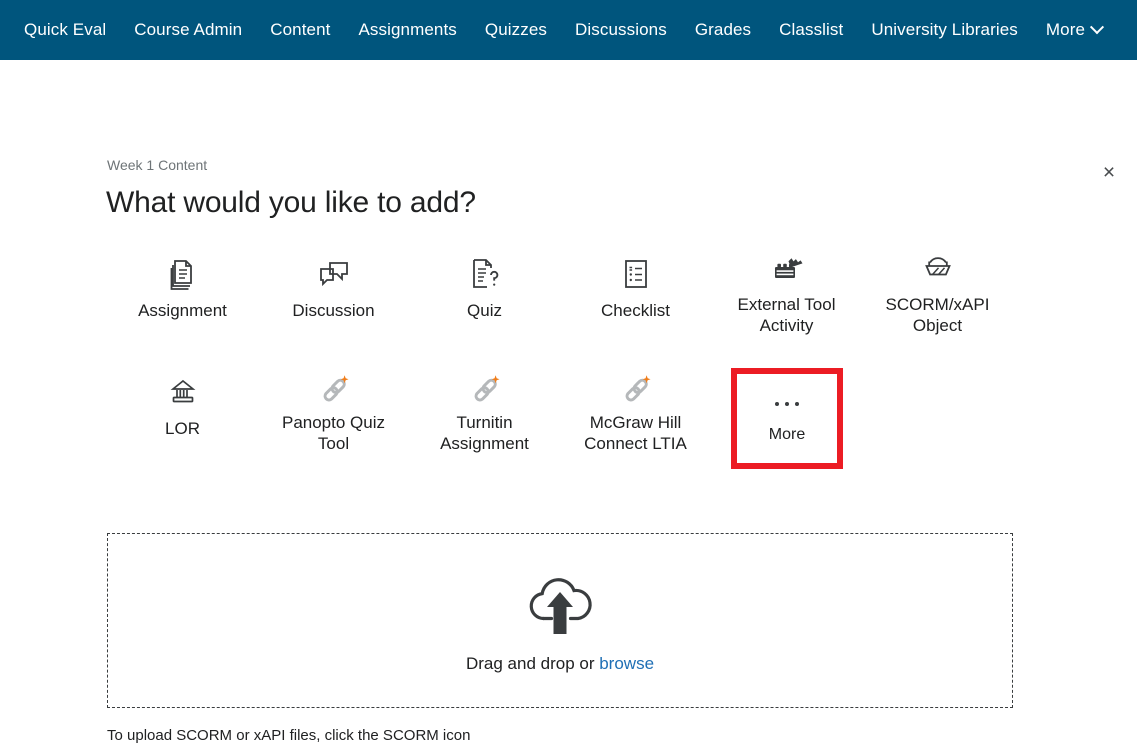 The width and height of the screenshot is (1137, 745). Describe the element at coordinates (485, 274) in the screenshot. I see `quiz-icon` at that location.